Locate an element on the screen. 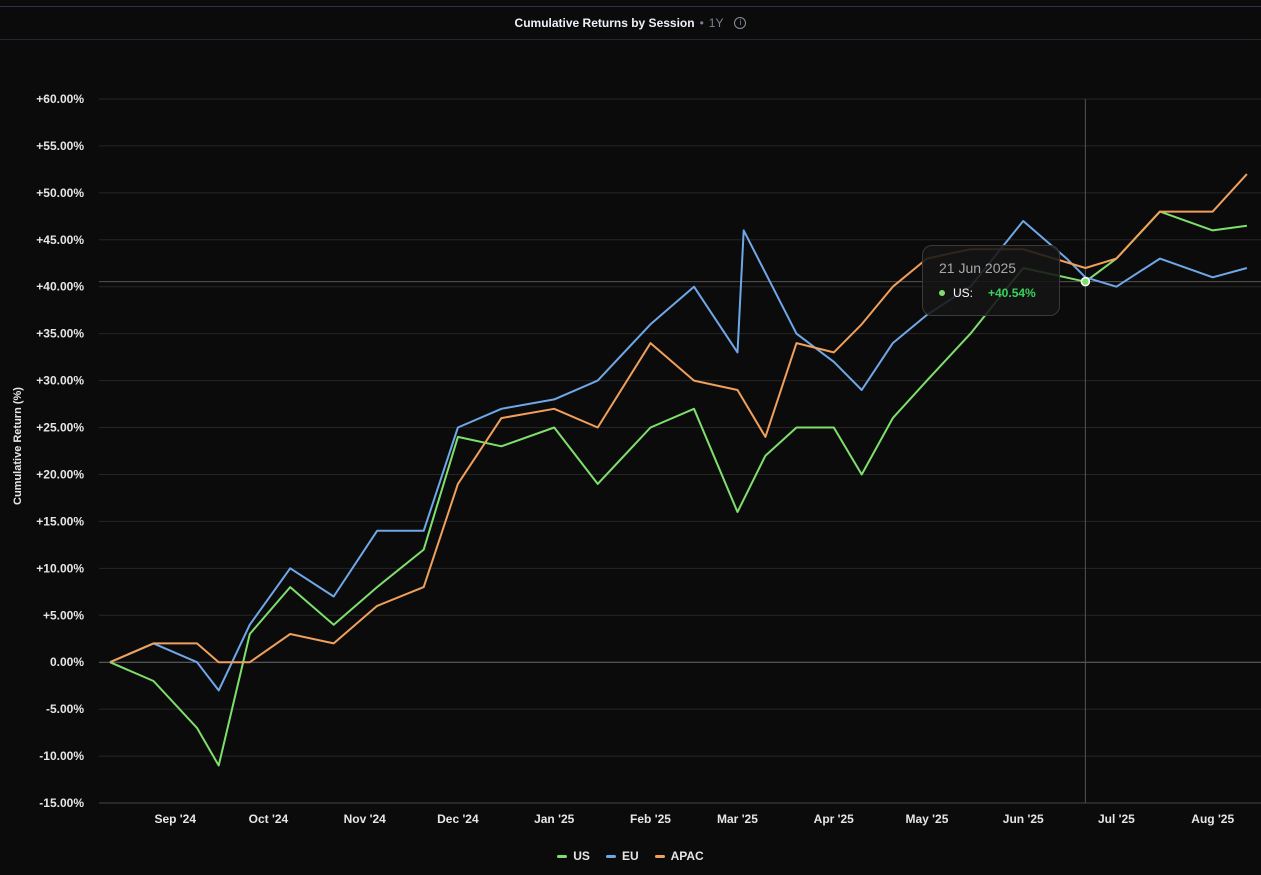 The image size is (1261, 875). chart-legend: US EU APAC is located at coordinates (630, 856).